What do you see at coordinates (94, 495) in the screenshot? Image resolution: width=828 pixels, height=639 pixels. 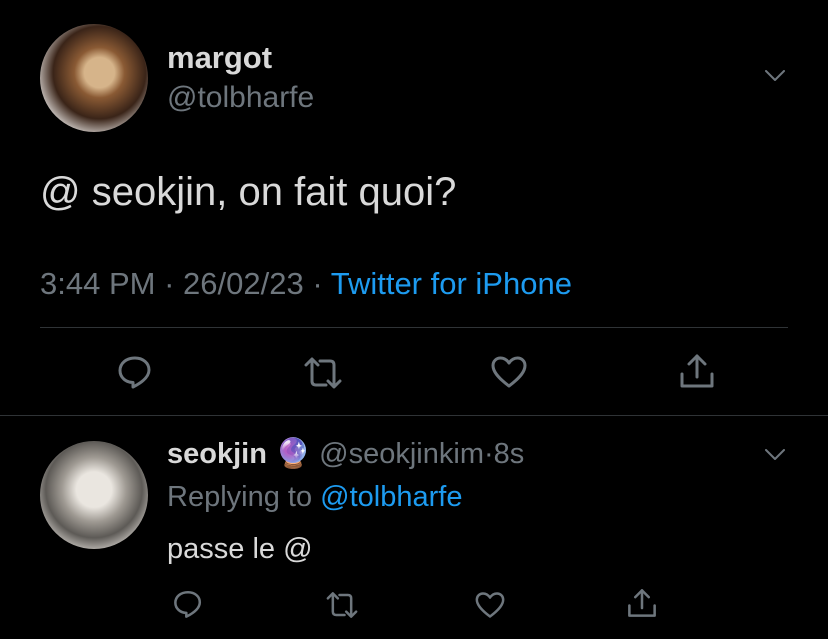 I see `reply-author-avatar` at bounding box center [94, 495].